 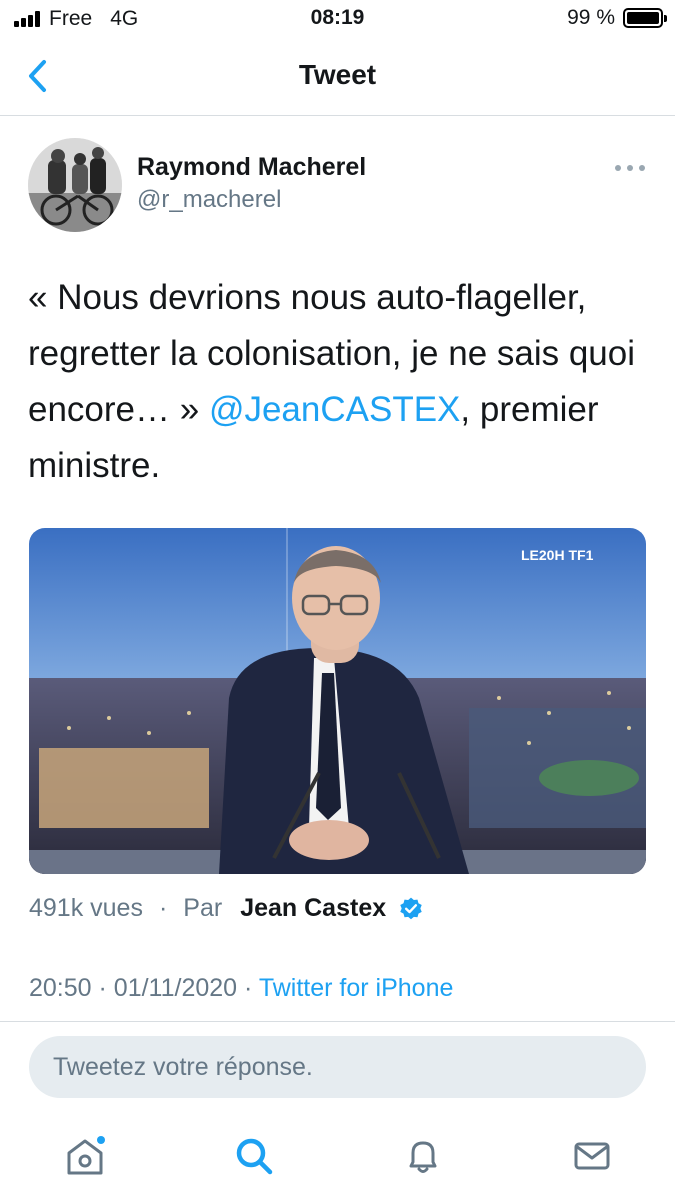 What do you see at coordinates (203, 908) in the screenshot?
I see `by-label: Par` at bounding box center [203, 908].